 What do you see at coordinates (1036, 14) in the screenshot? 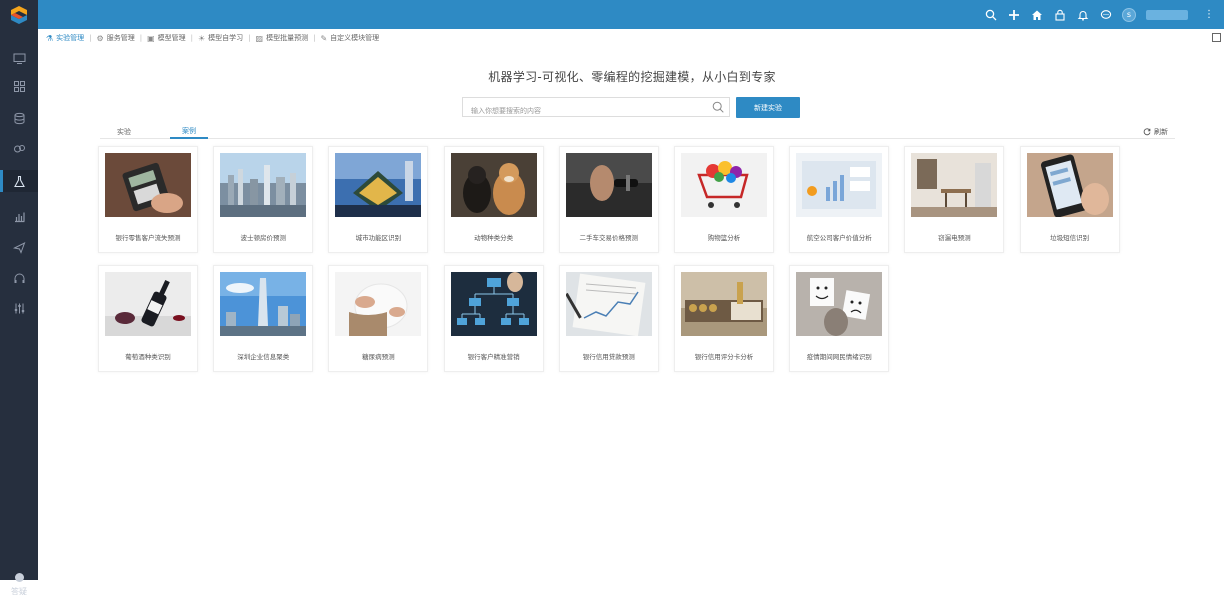
I see `home-icon` at bounding box center [1036, 14].